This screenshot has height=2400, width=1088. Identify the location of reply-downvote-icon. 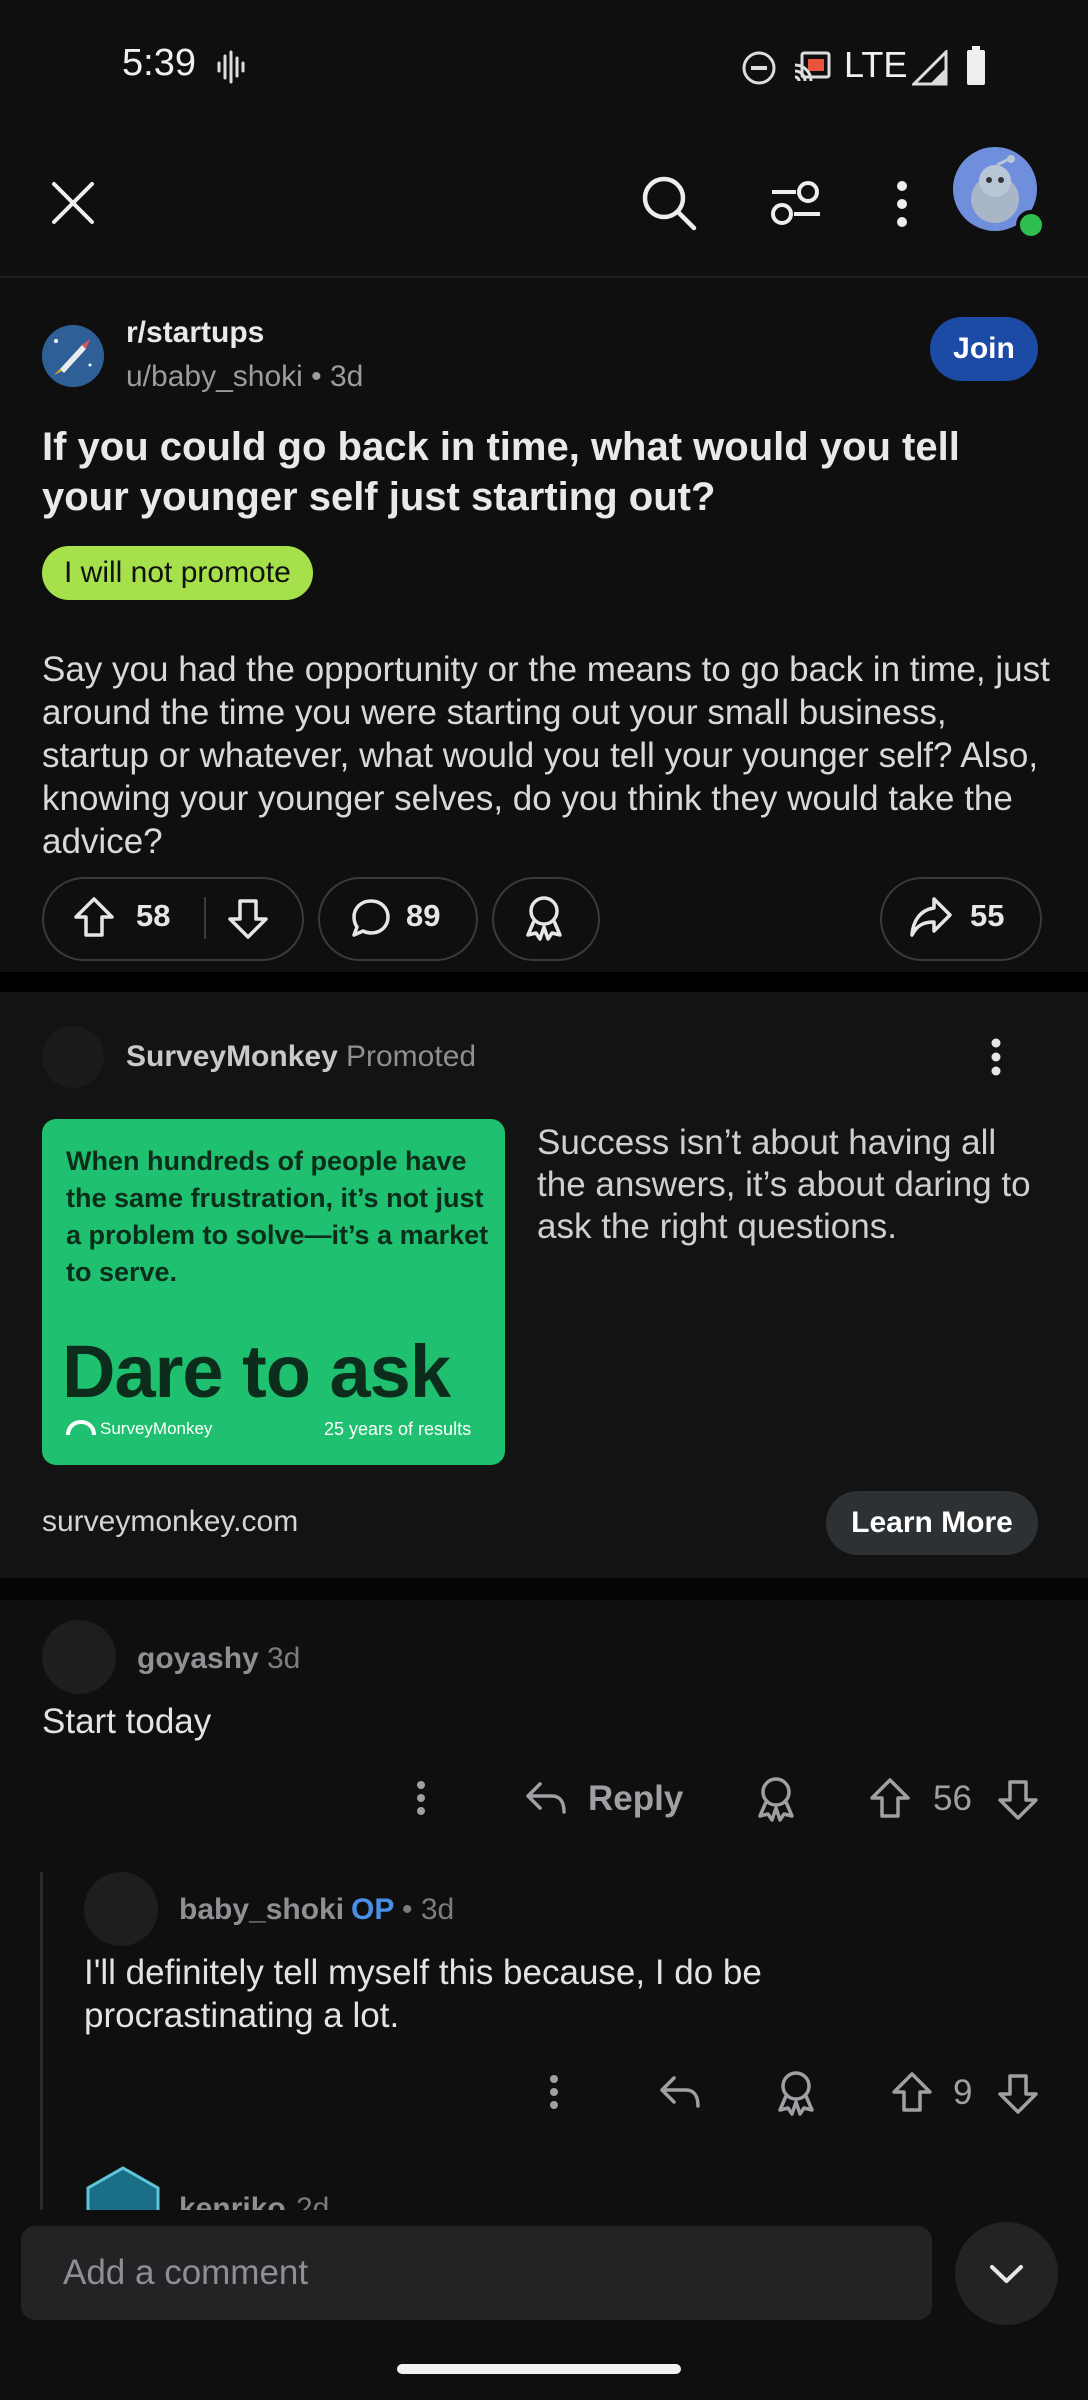
(1018, 2094).